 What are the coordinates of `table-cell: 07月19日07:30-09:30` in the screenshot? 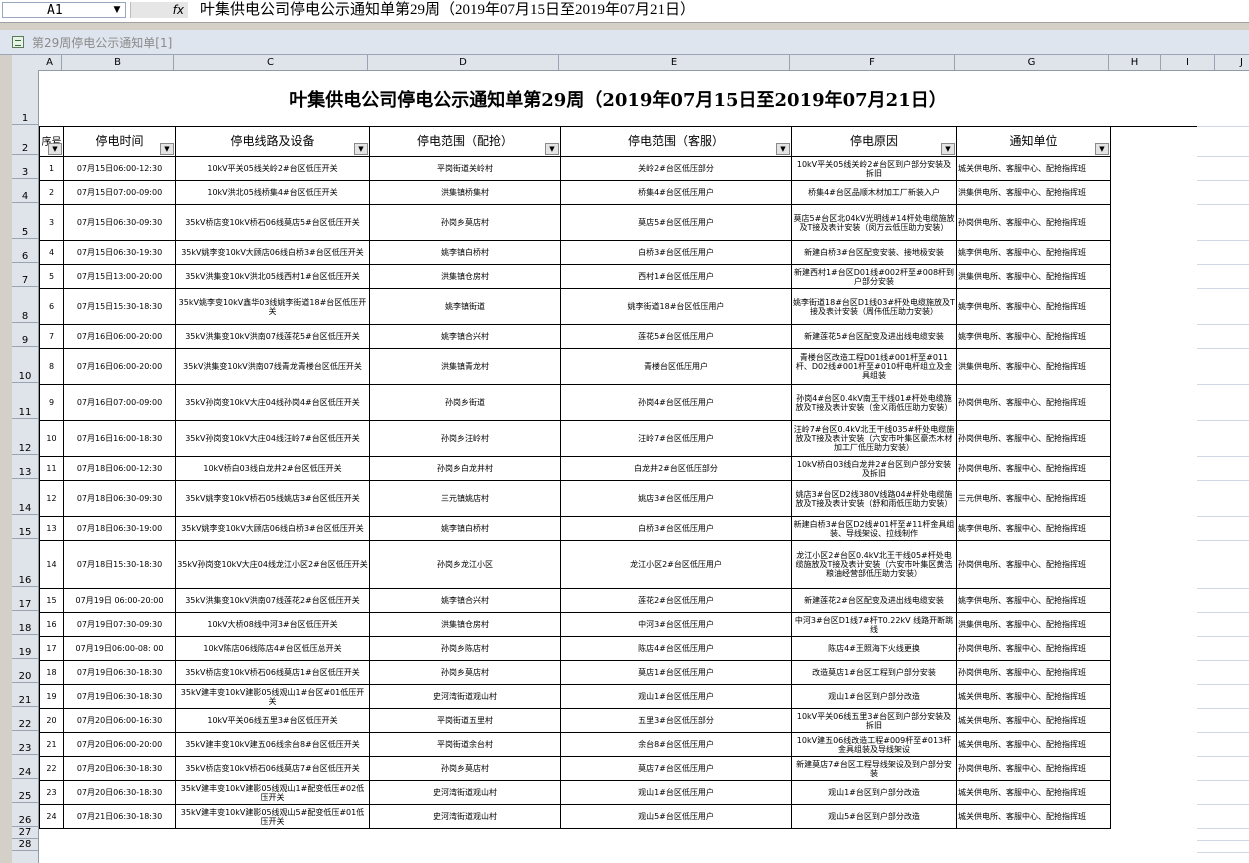 It's located at (119, 624).